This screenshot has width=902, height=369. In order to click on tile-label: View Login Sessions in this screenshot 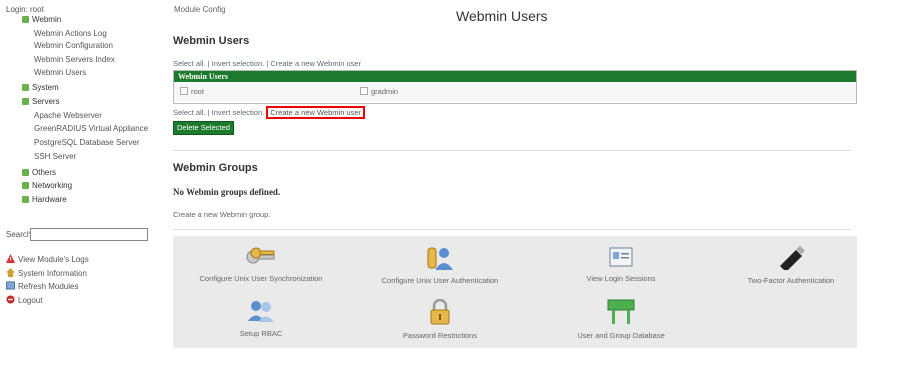, I will do `click(621, 278)`.